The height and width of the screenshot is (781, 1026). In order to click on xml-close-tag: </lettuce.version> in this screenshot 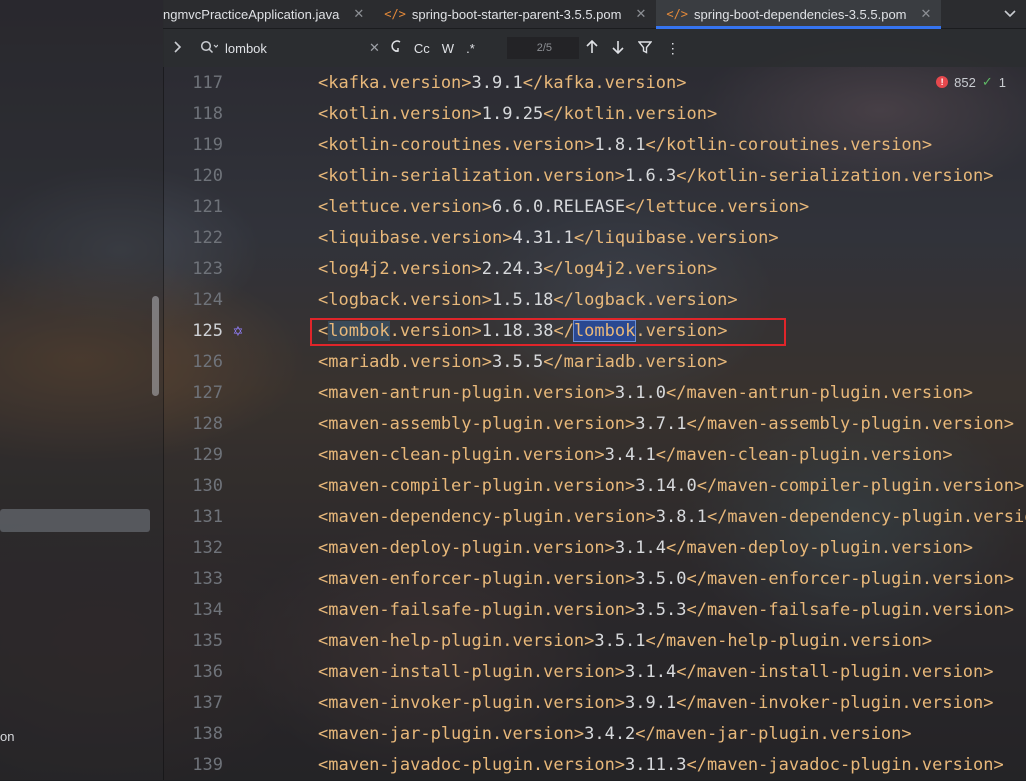, I will do `click(717, 207)`.